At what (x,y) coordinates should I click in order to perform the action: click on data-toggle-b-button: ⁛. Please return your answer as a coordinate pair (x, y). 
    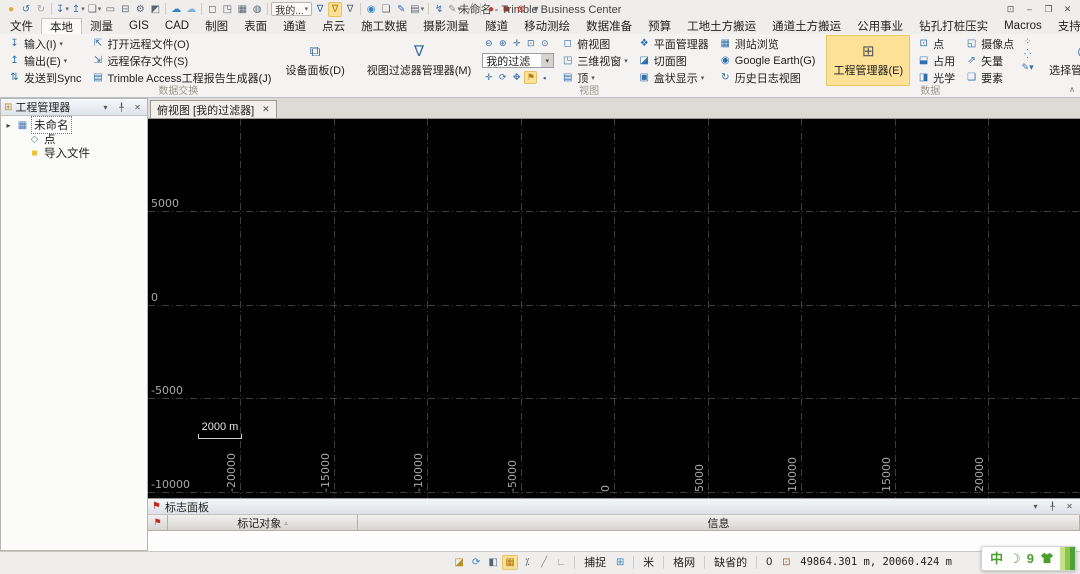
    Looking at the image, I should click on (1027, 54).